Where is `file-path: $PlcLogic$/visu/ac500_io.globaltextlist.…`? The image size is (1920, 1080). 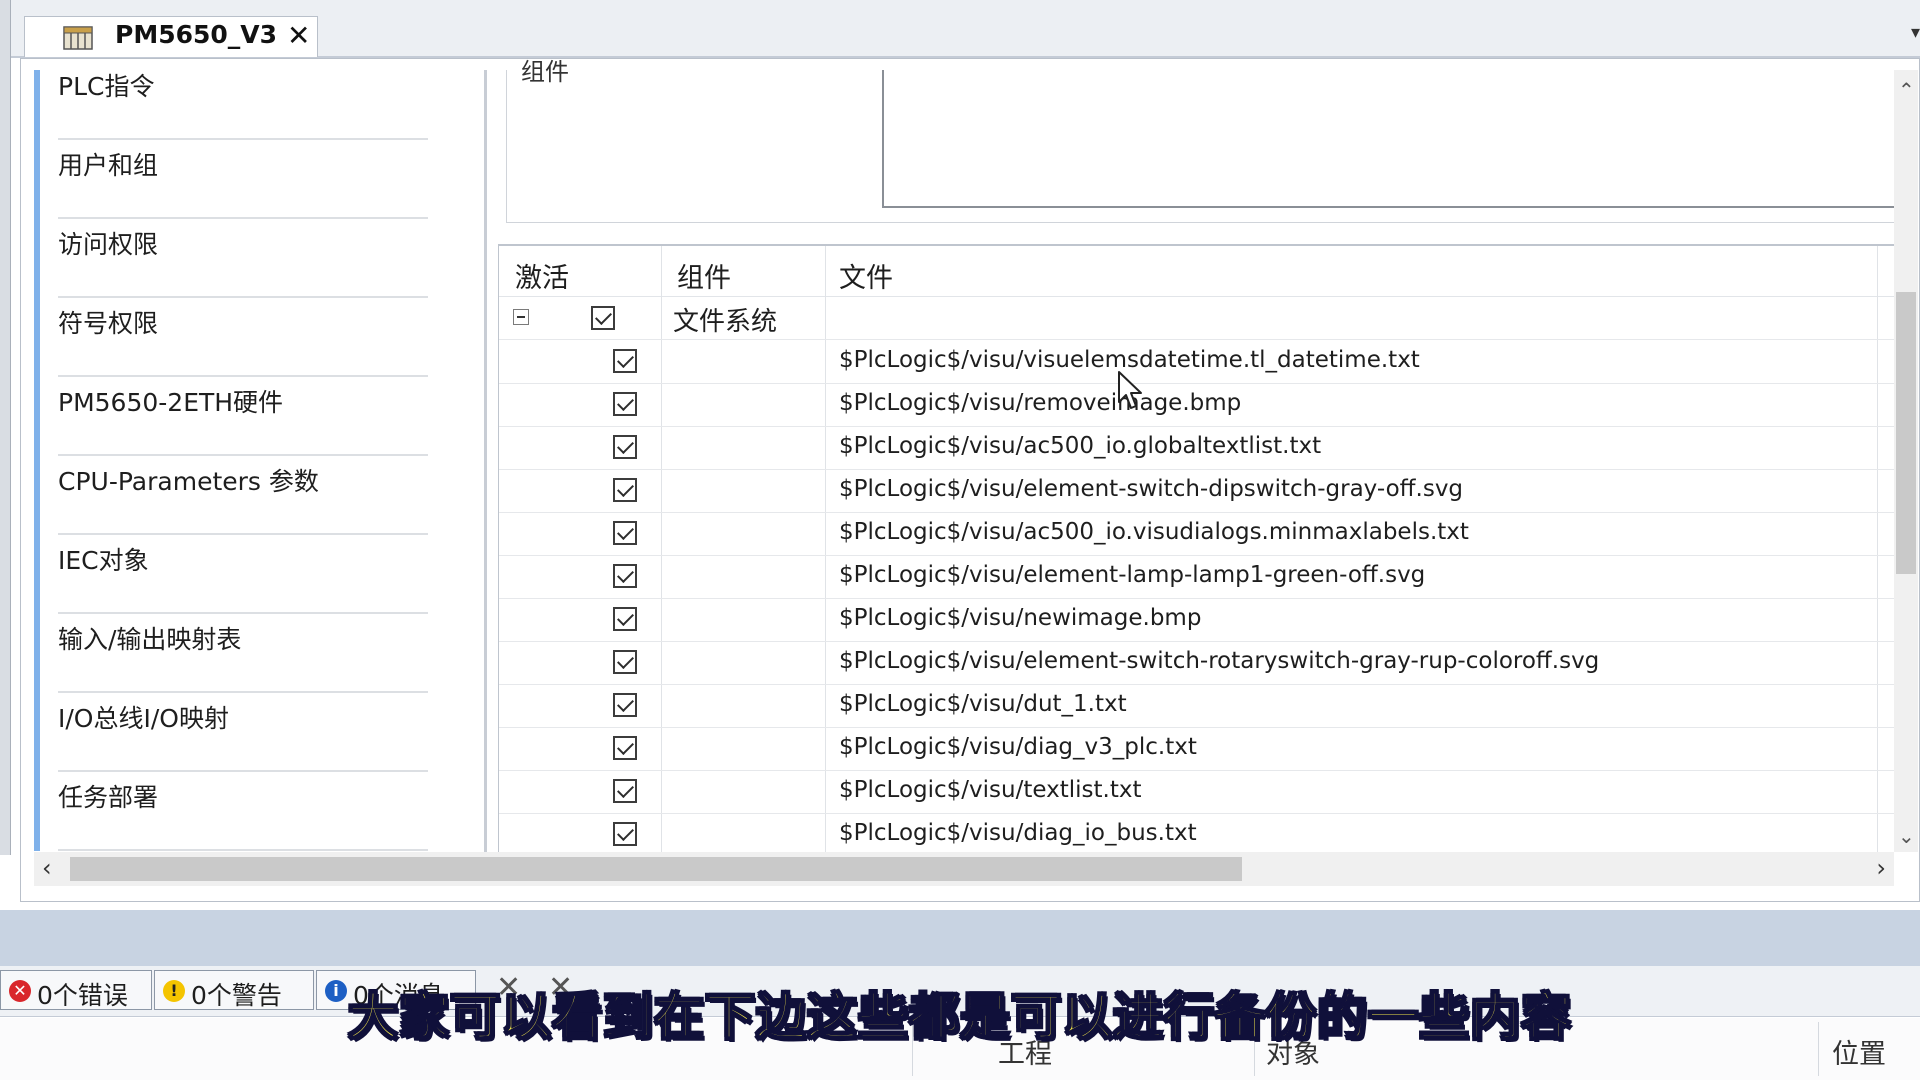
file-path: $PlcLogic$/visu/ac500_io.globaltextlist.… is located at coordinates (1080, 446).